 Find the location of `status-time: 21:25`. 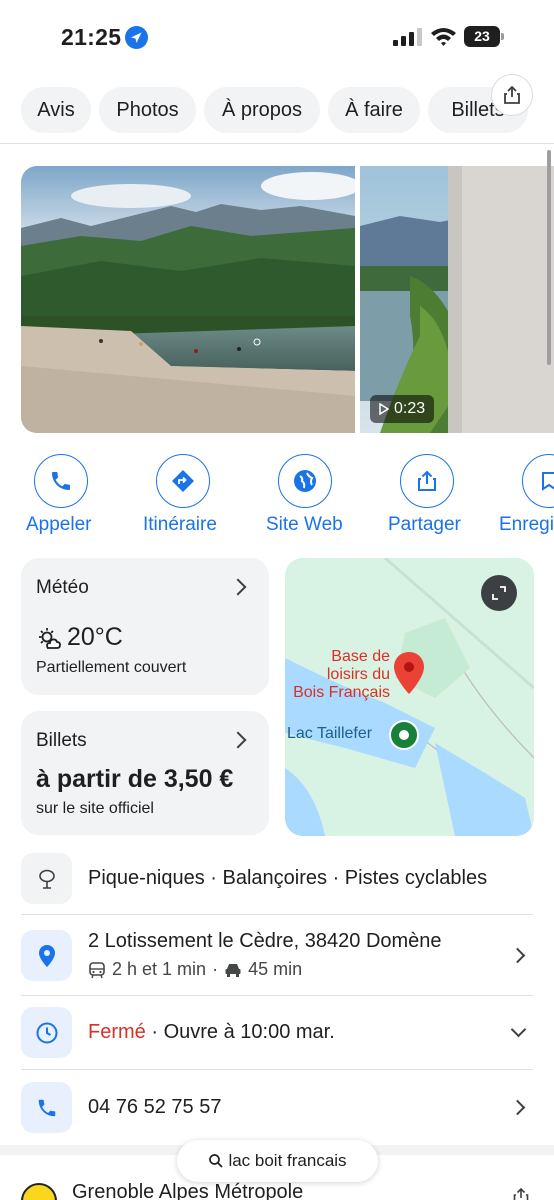

status-time: 21:25 is located at coordinates (91, 37).